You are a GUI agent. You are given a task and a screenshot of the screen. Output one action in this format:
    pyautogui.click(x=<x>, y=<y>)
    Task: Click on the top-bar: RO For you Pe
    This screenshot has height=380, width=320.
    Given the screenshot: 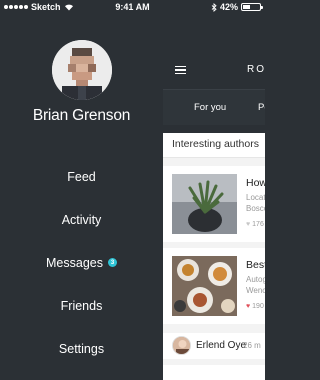 What is the action you would take?
    pyautogui.click(x=214, y=67)
    